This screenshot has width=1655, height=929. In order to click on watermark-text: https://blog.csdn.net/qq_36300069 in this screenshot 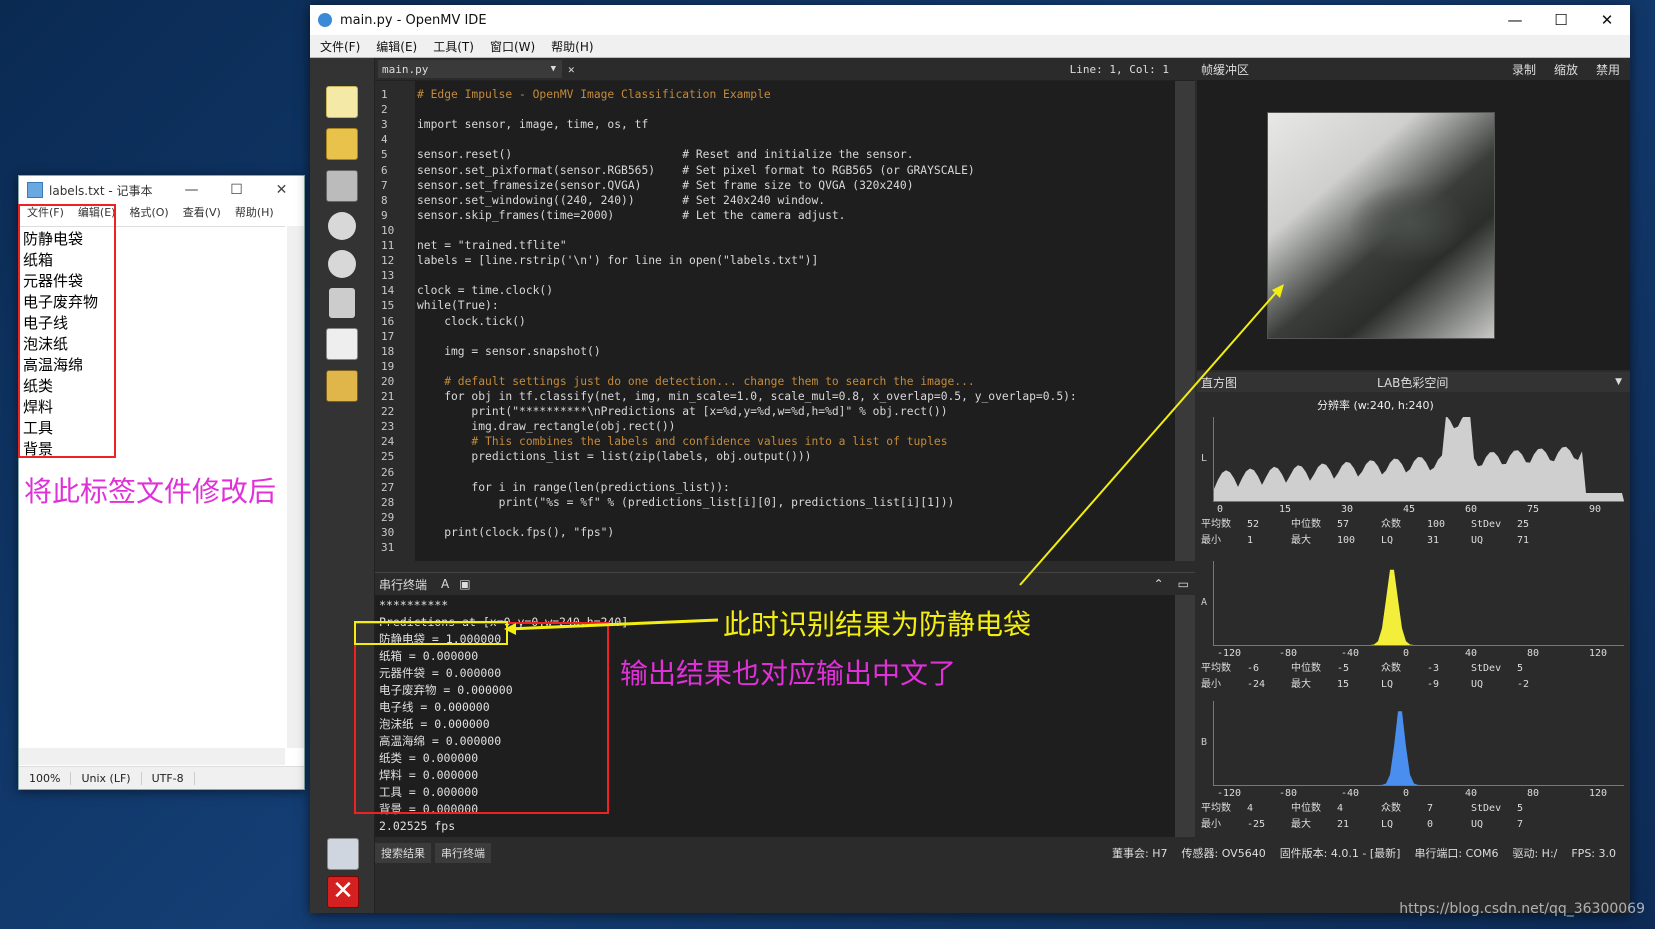, I will do `click(1522, 909)`.